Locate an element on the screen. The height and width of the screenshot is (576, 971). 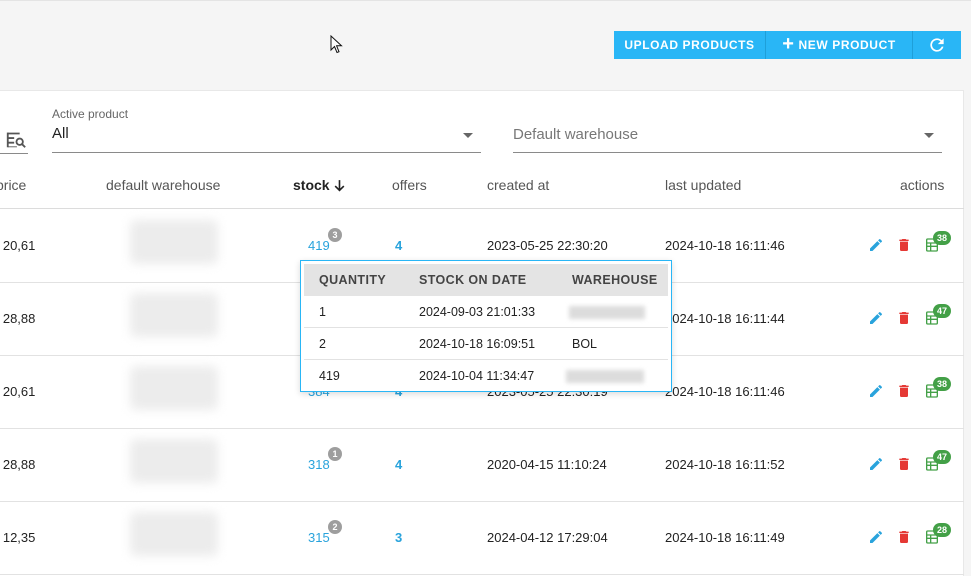
last-updated-cell: 2024-10-18 16:11:52 is located at coordinates (725, 464).